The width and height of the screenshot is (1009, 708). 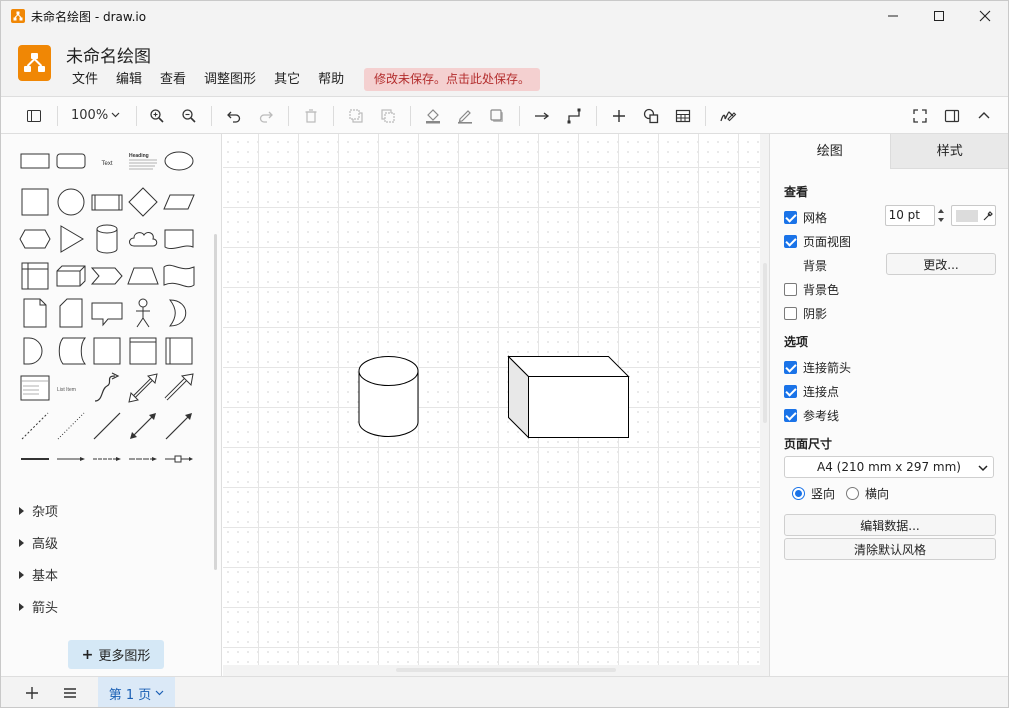 I want to click on collapse-toolbar-button, so click(x=984, y=116).